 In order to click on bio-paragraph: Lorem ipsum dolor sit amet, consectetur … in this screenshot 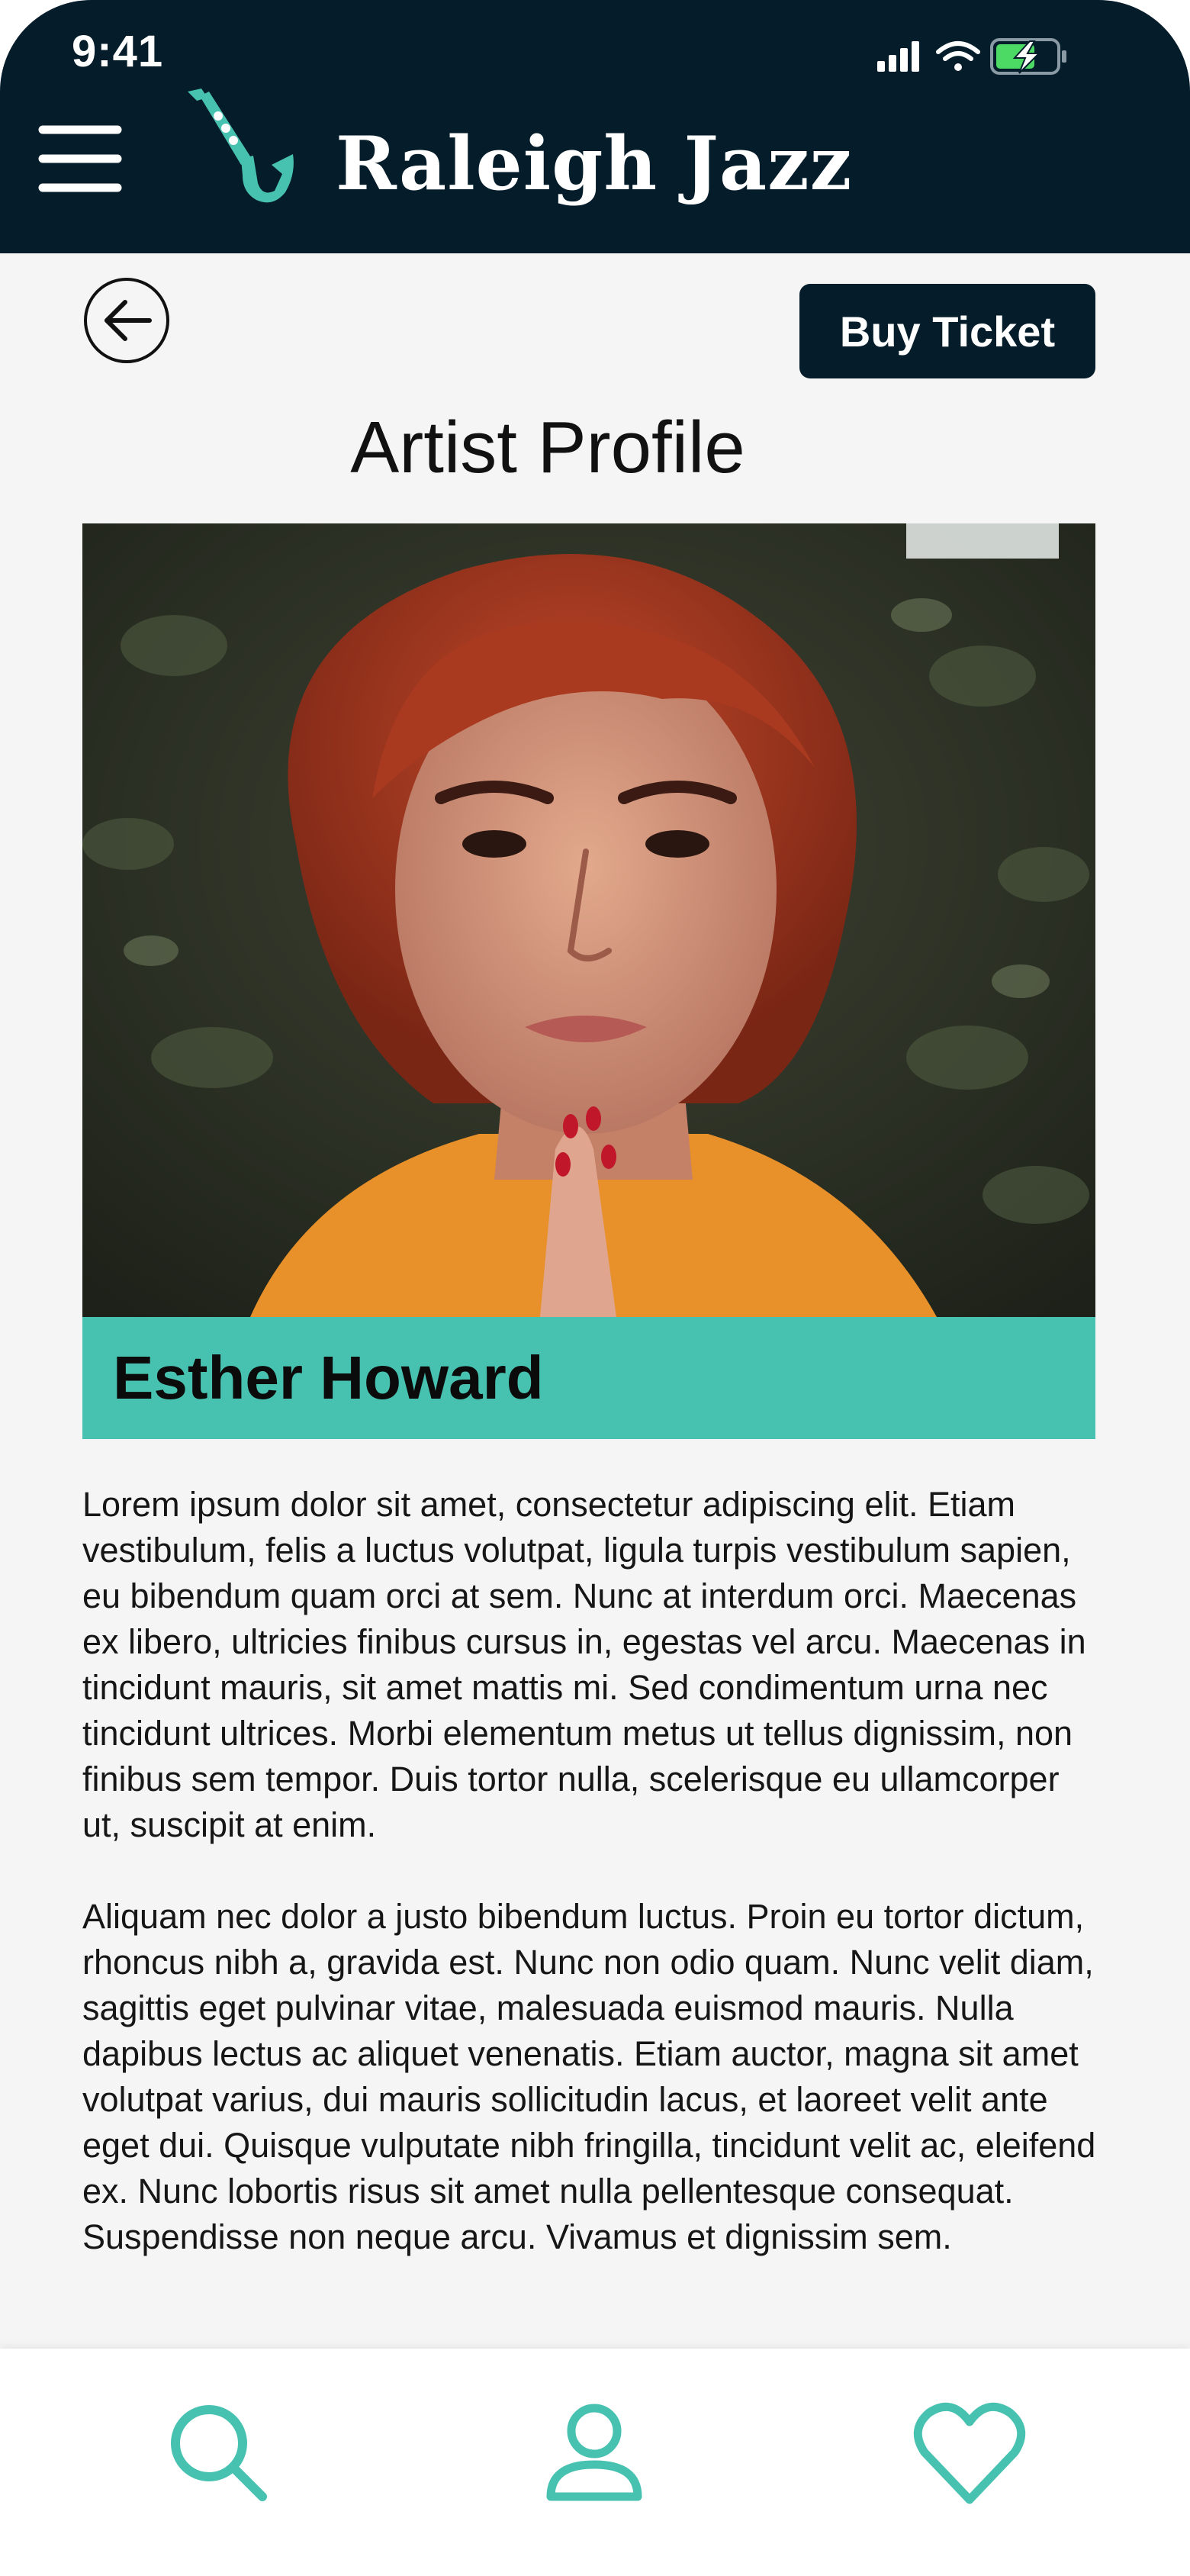, I will do `click(584, 1664)`.